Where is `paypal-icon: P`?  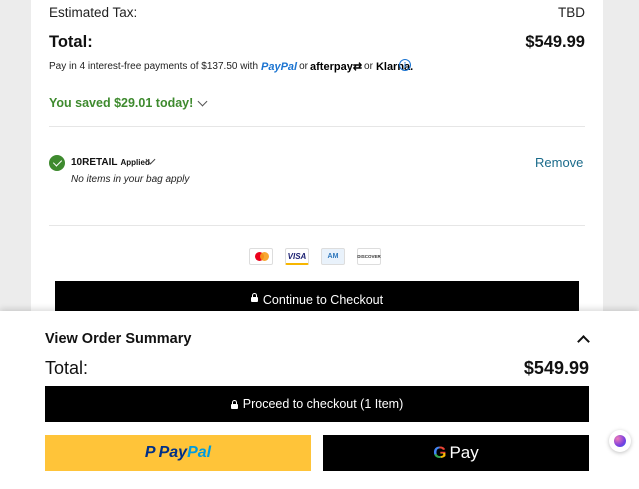
paypal-icon: P is located at coordinates (150, 452).